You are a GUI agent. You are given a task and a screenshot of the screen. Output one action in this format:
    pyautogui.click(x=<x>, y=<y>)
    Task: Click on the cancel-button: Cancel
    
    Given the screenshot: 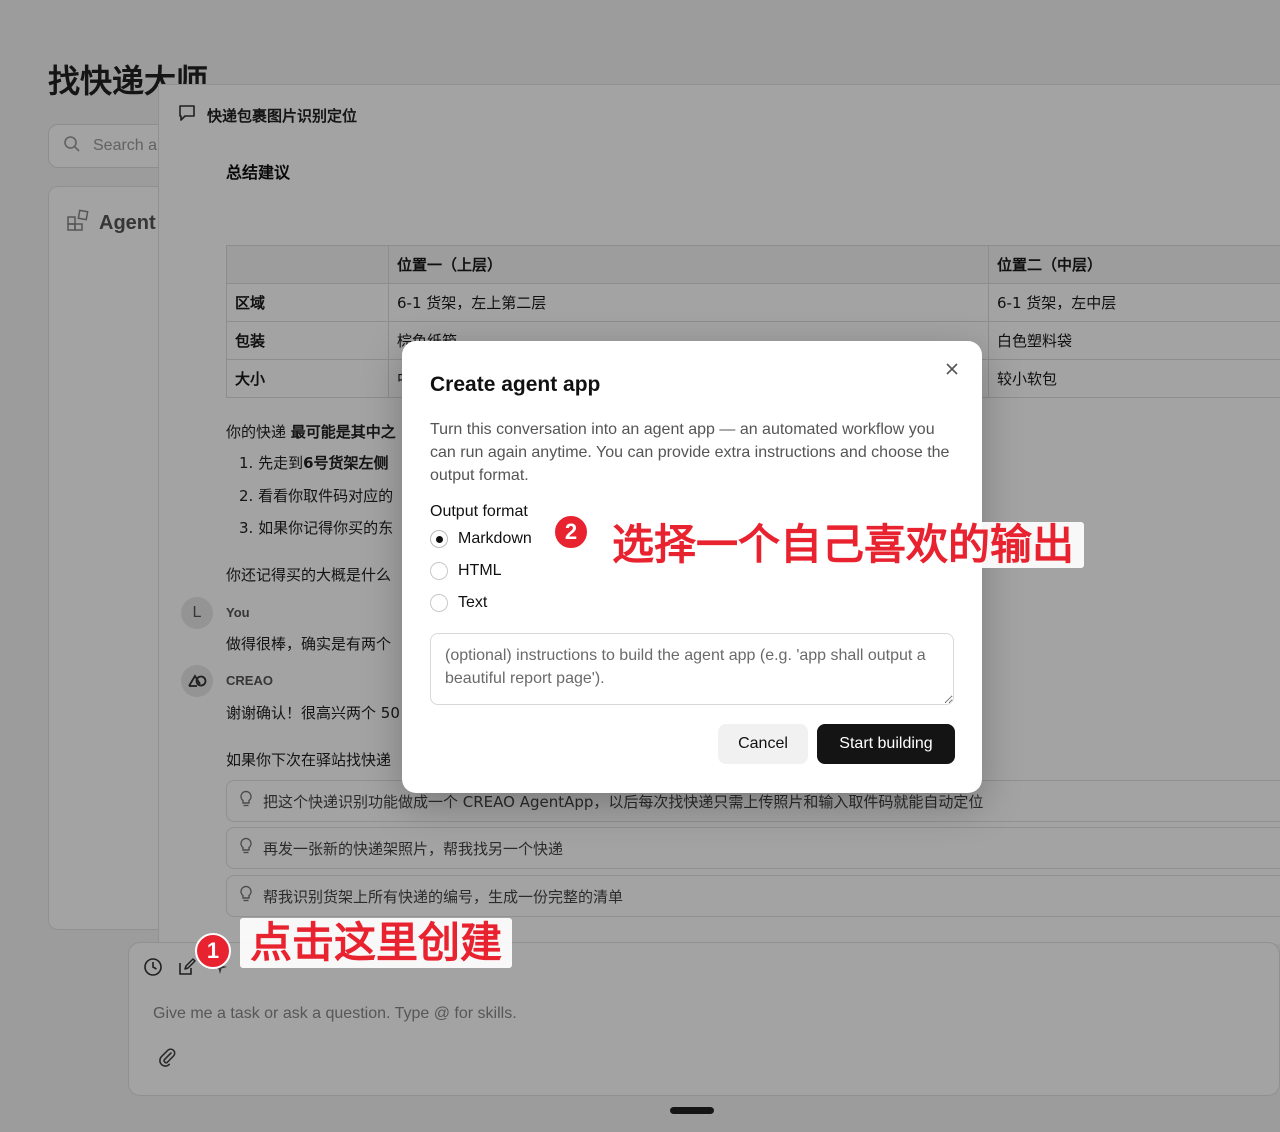 What is the action you would take?
    pyautogui.click(x=763, y=744)
    